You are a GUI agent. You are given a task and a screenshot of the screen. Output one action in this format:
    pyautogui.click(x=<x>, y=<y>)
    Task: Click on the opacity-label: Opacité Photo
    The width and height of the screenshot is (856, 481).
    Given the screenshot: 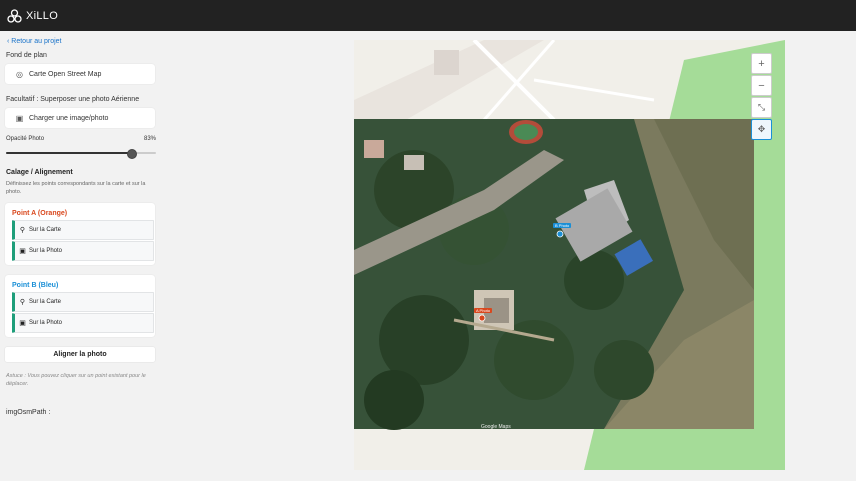 What is the action you would take?
    pyautogui.click(x=25, y=139)
    